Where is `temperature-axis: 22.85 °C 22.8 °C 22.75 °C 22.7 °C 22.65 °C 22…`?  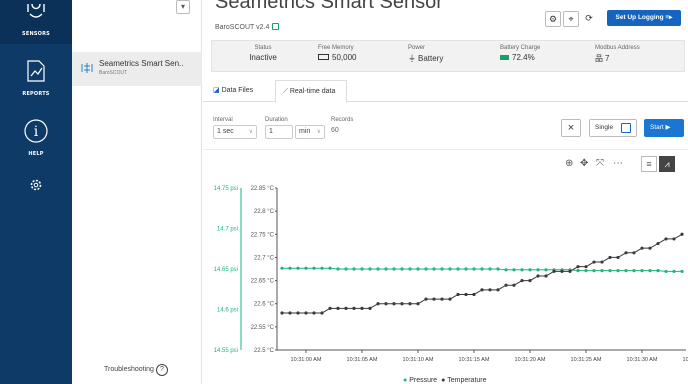 temperature-axis: 22.85 °C 22.8 °C 22.75 °C 22.7 °C 22.65 °C 22… is located at coordinates (264, 270).